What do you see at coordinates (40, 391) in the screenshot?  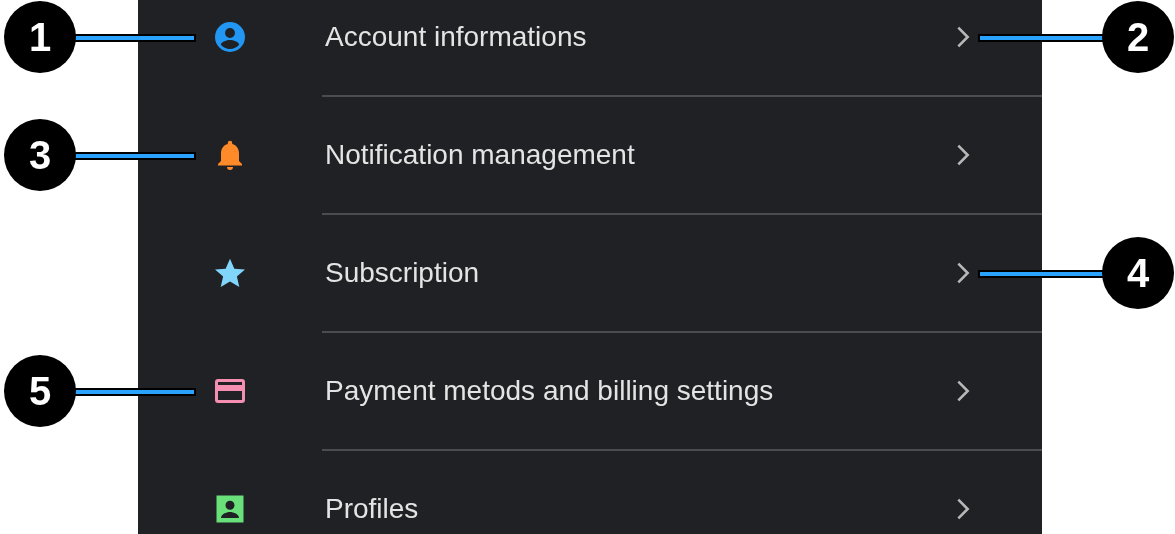 I see `callout-number: 5` at bounding box center [40, 391].